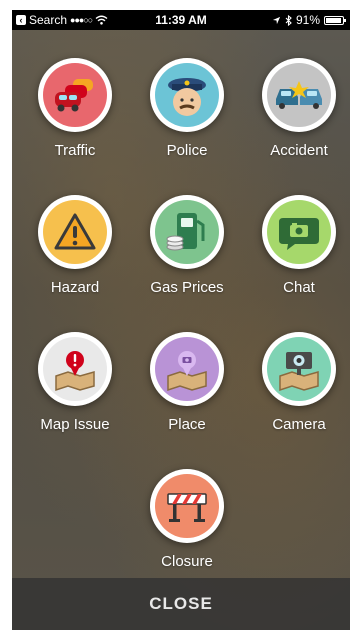 The height and width of the screenshot is (630, 355). I want to click on status-bar: ‹ Search ●●●○○ 11:39 AM 91%, so click(181, 20).